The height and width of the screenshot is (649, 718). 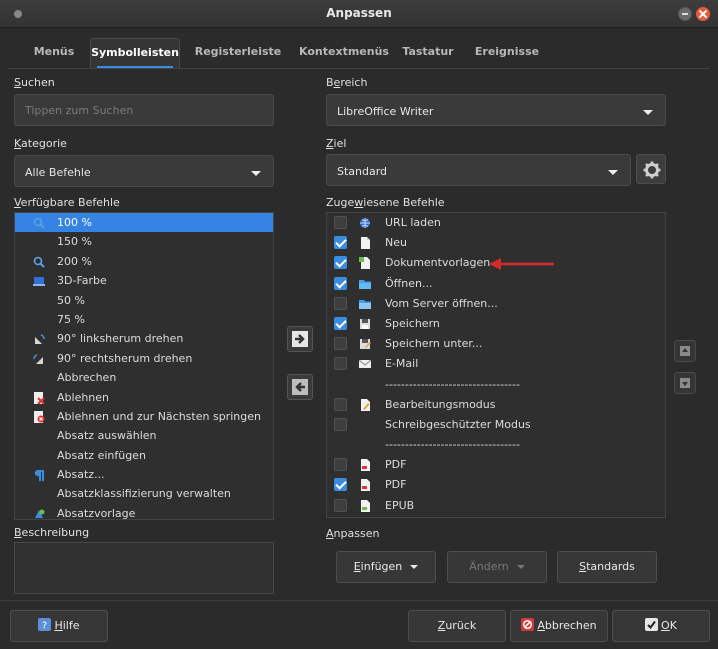 I want to click on reject-next-icon, so click(x=39, y=416).